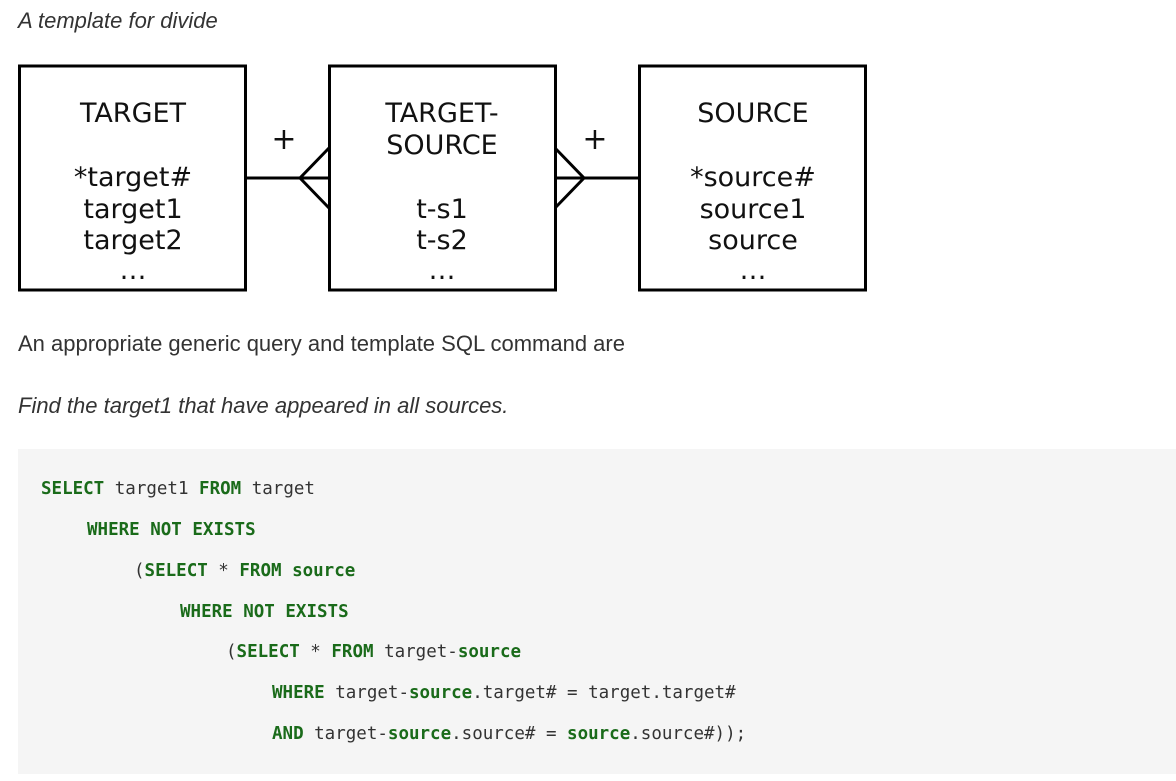  I want to click on sql-text-token: .source# =, so click(509, 734).